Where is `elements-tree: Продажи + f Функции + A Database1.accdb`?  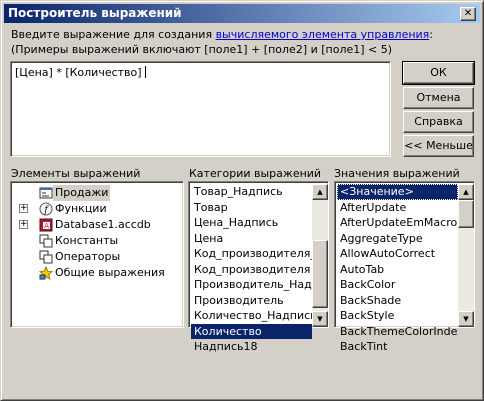
elements-tree: Продажи + f Функции + A Database1.accdb is located at coordinates (97, 254).